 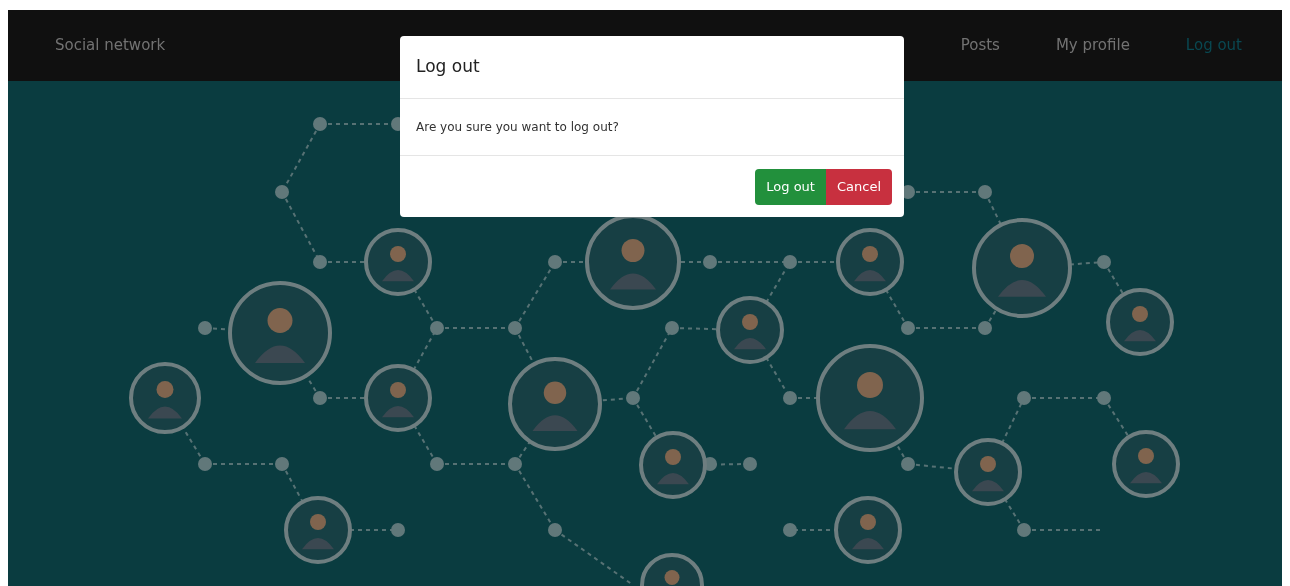 I want to click on cancel-button: Cancel, so click(x=858, y=186).